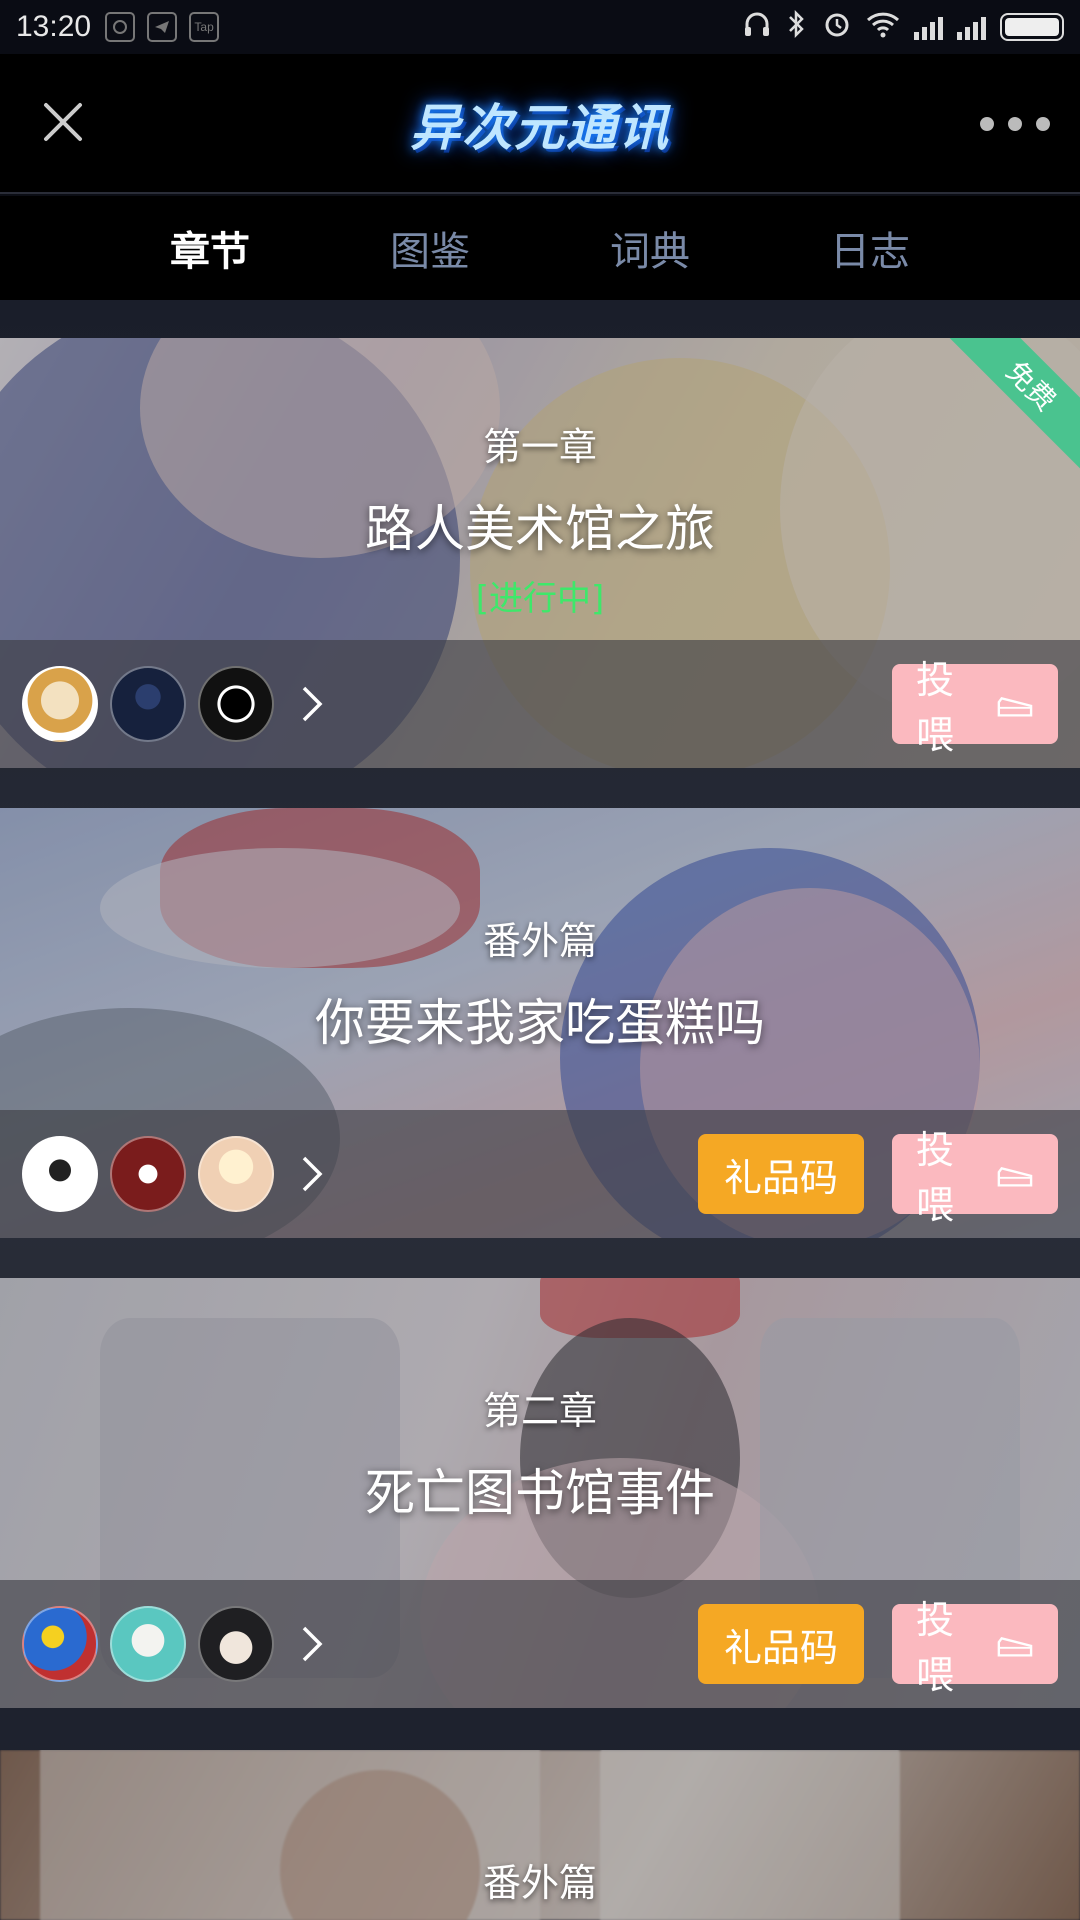 The width and height of the screenshot is (1080, 1920). What do you see at coordinates (540, 128) in the screenshot?
I see `logo-text: 异次元通讯` at bounding box center [540, 128].